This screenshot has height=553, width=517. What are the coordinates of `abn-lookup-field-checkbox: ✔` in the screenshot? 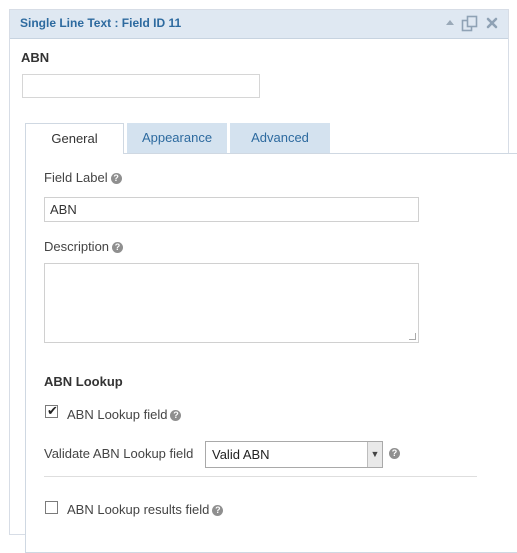 It's located at (51, 410).